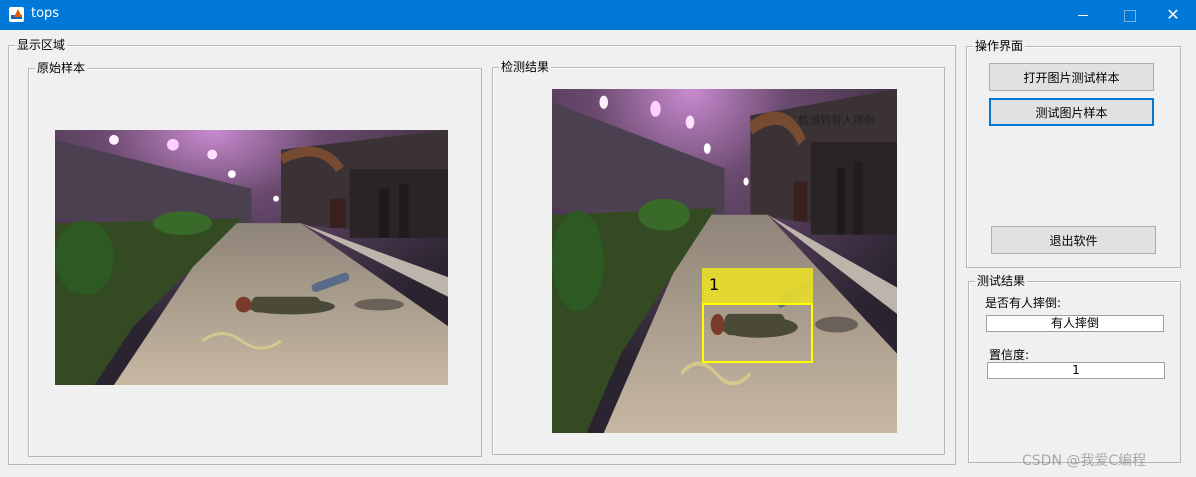 Image resolution: width=1196 pixels, height=477 pixels. Describe the element at coordinates (16, 14) in the screenshot. I see `matlab-app-icon` at that location.